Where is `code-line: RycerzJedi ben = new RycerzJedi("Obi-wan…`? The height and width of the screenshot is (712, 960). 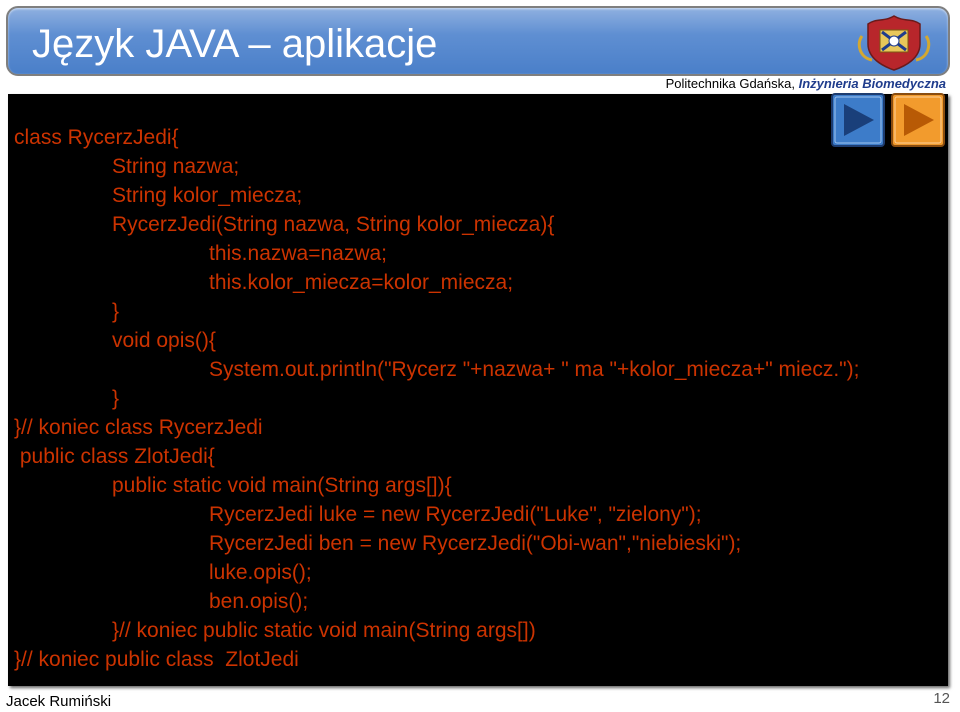 code-line: RycerzJedi ben = new RycerzJedi("Obi-wan… is located at coordinates (475, 543).